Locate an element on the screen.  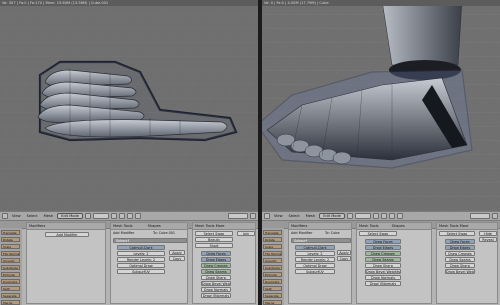
reveal-button: Reveal is located at coordinates (488, 239).